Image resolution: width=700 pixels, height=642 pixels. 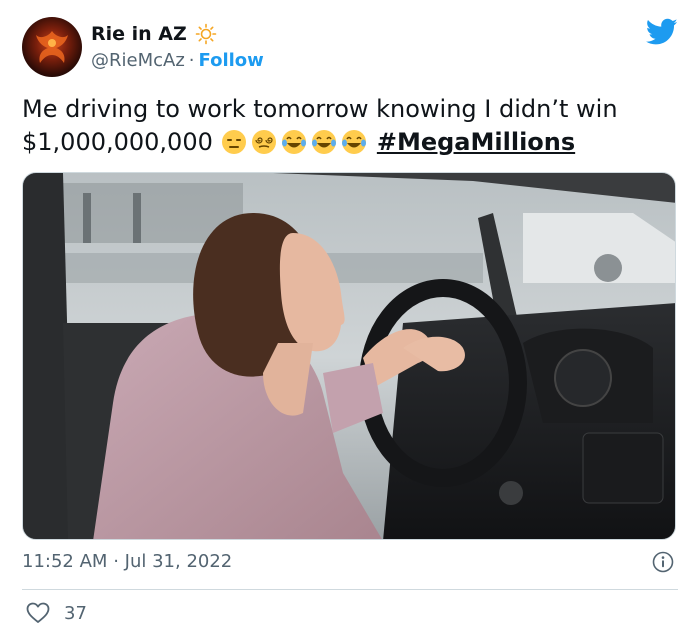 I want to click on follow-button: Follow, so click(x=231, y=60).